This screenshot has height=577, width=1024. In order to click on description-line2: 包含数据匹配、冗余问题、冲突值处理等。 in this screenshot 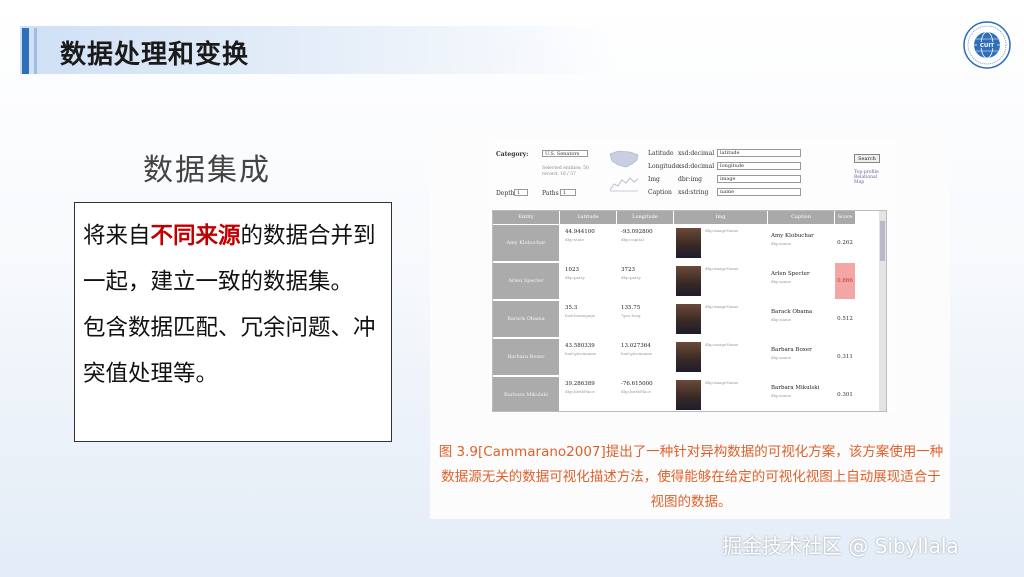, I will do `click(229, 351)`.